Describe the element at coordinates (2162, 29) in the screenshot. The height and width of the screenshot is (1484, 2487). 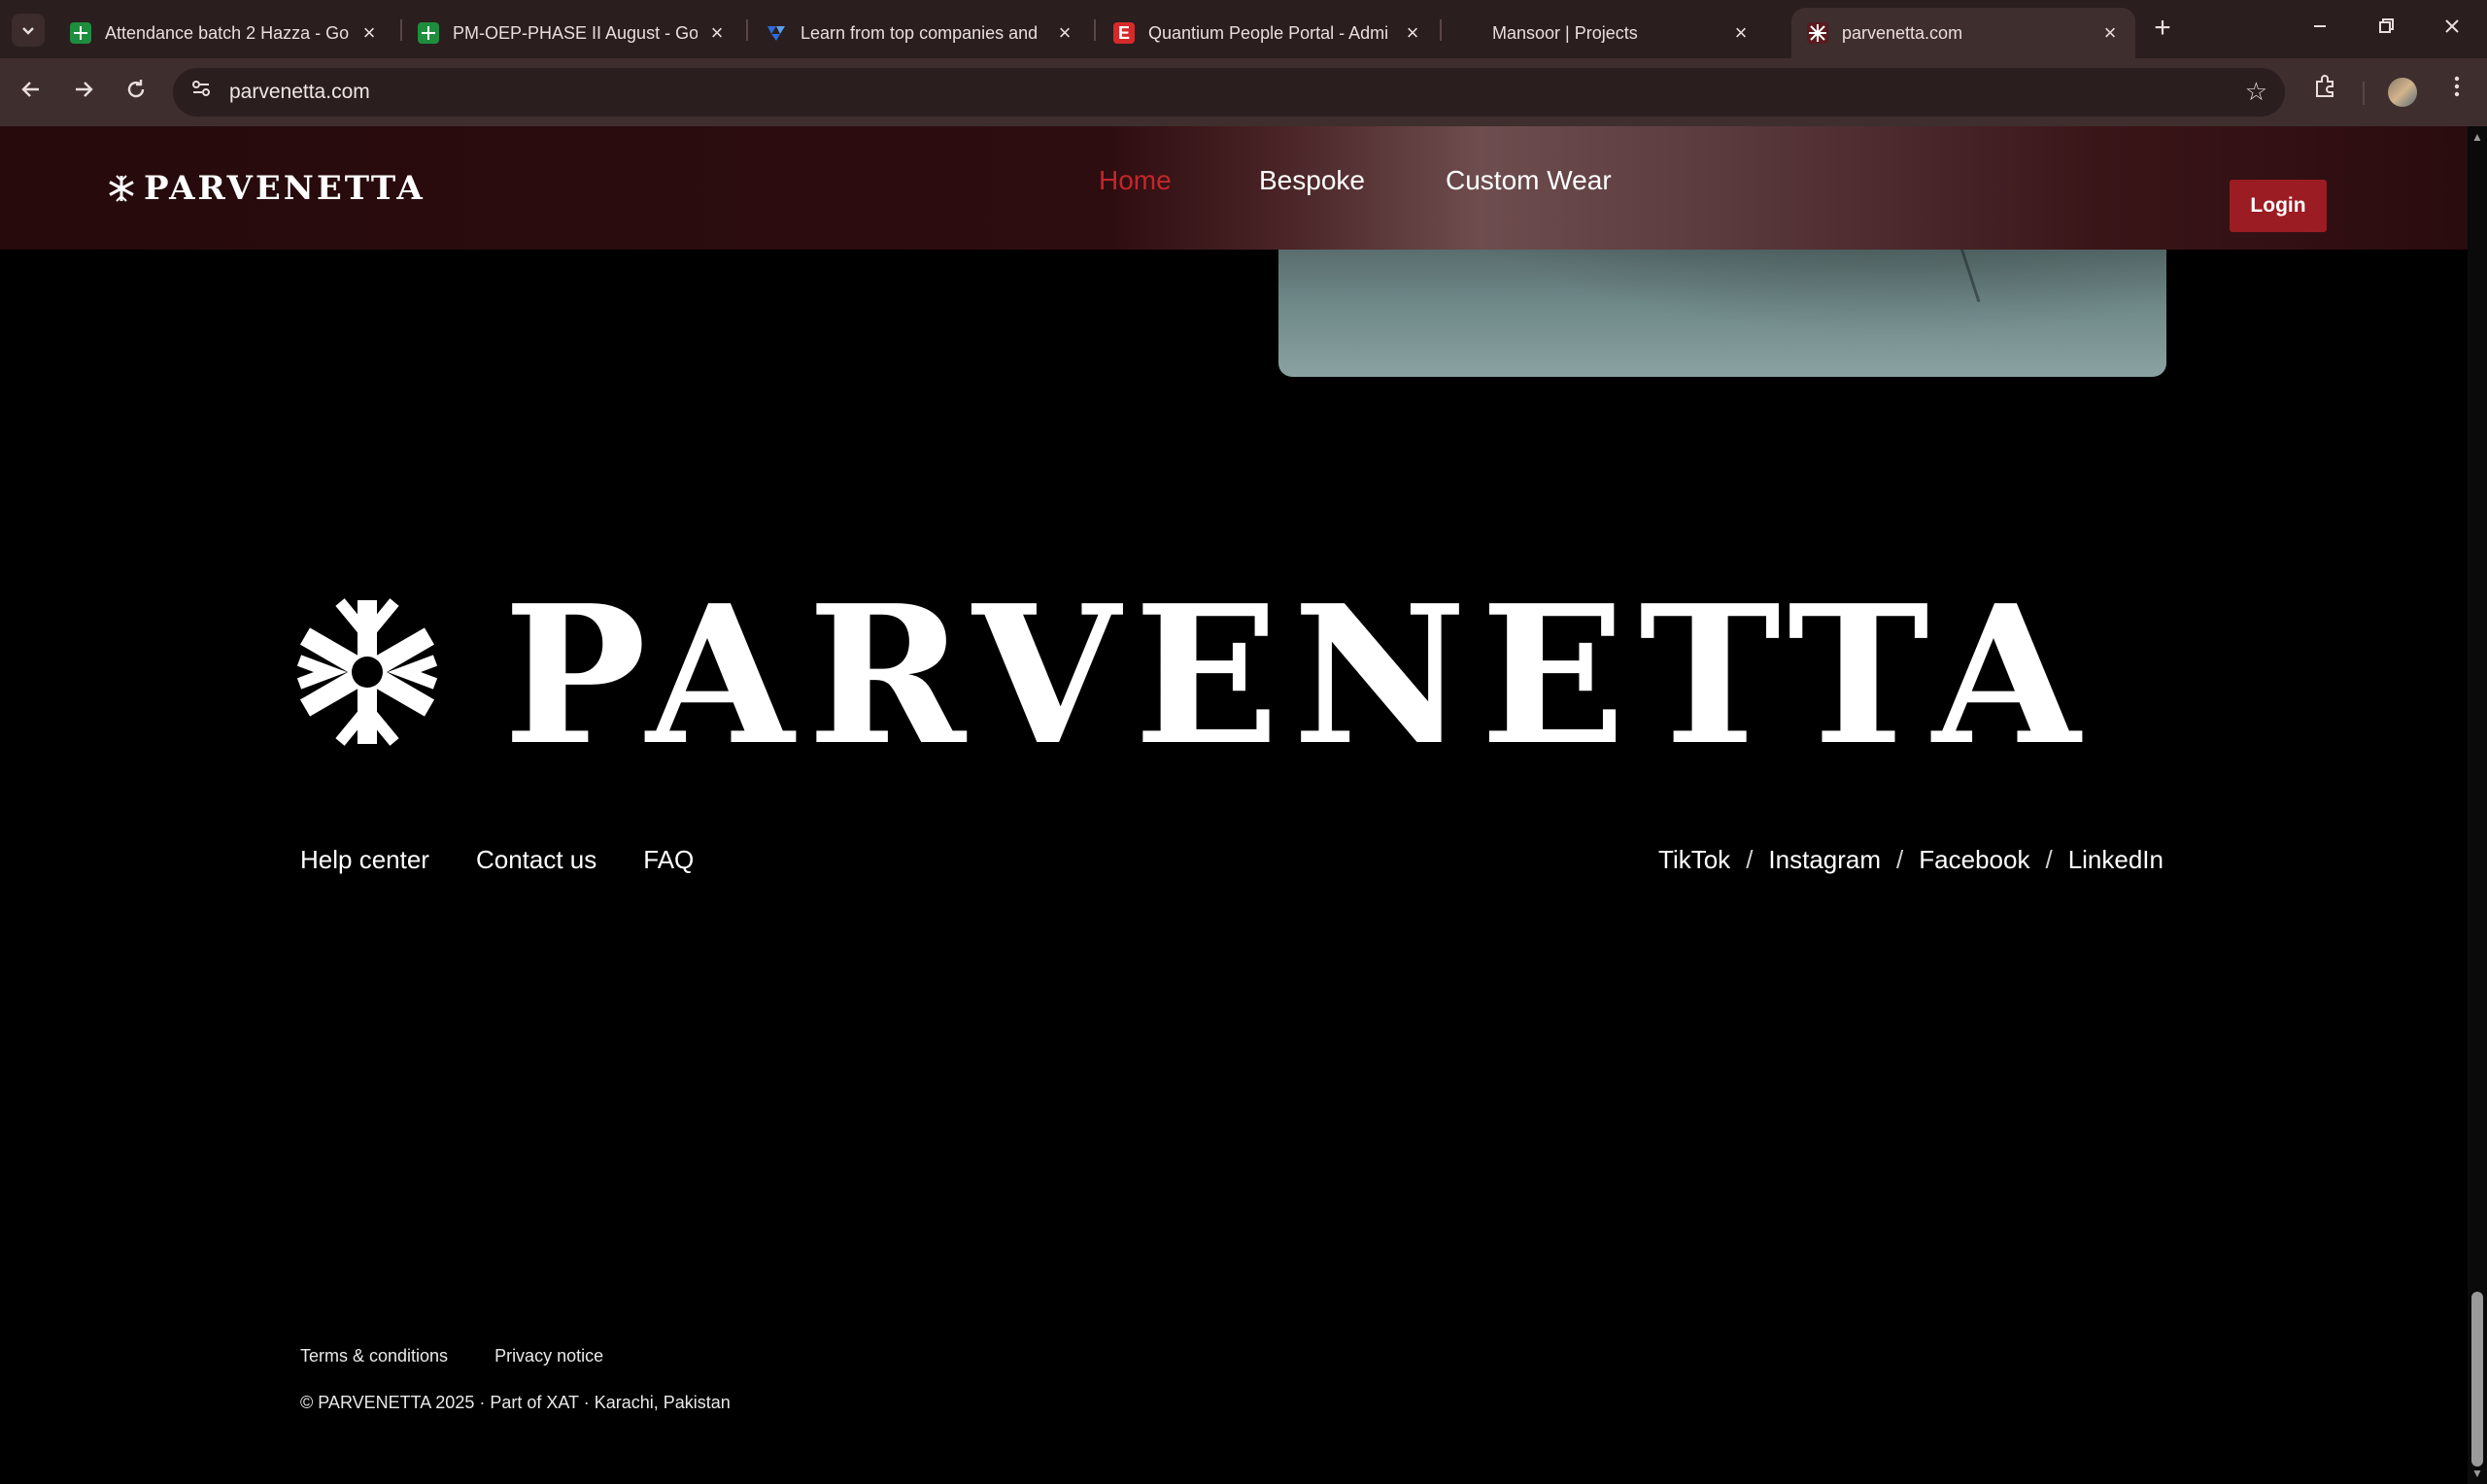
I see `new-tab-button: +` at that location.